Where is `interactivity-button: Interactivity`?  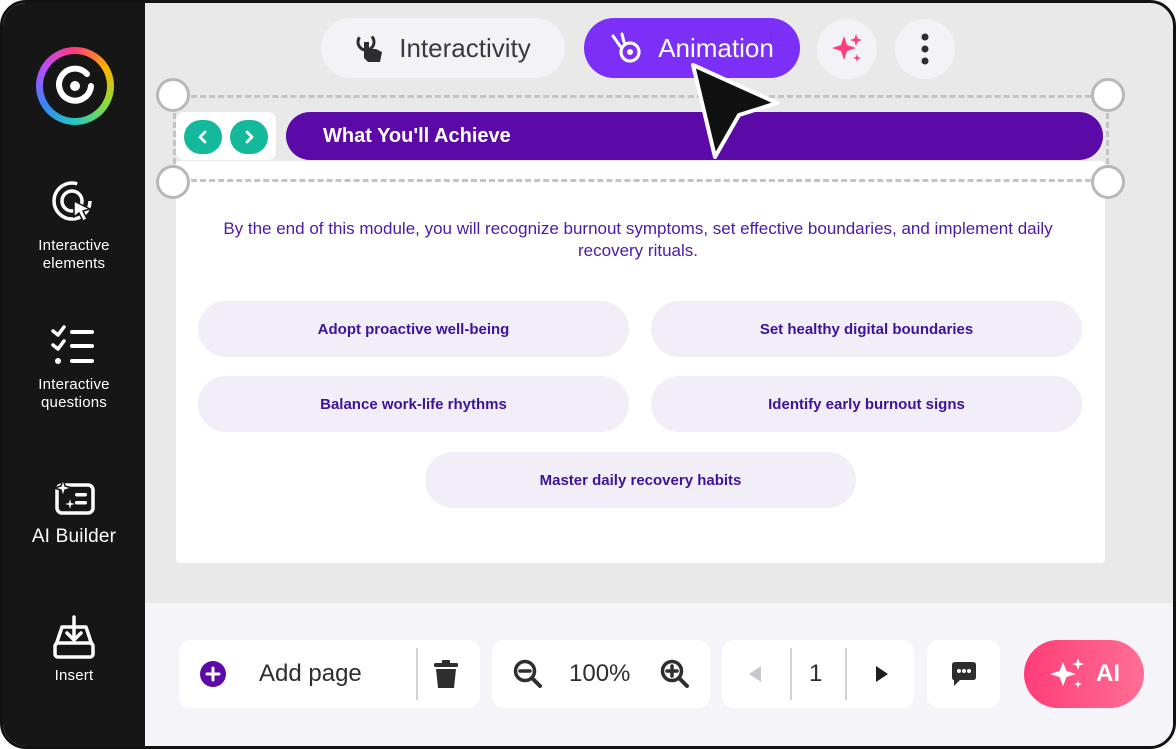
interactivity-button: Interactivity is located at coordinates (443, 48).